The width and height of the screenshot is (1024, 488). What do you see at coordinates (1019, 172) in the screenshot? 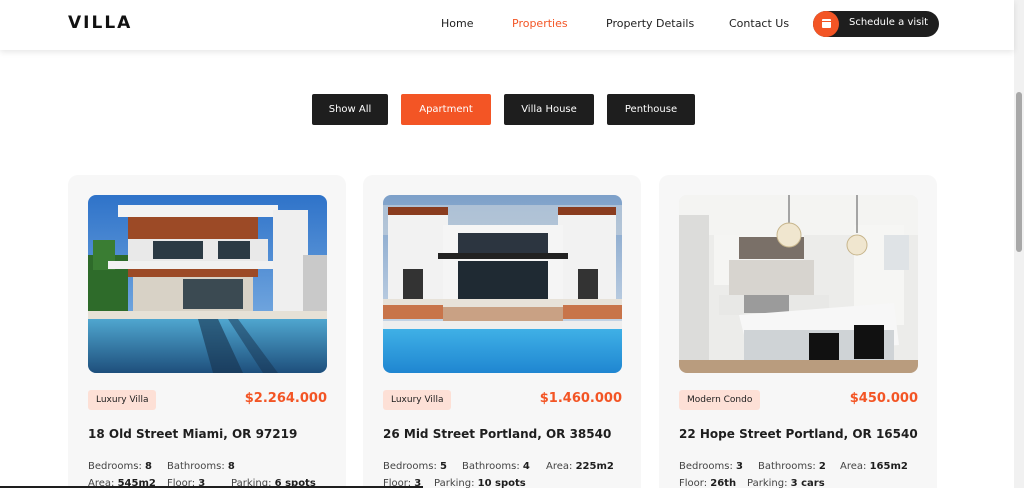
I see `scrollbar-thumb` at bounding box center [1019, 172].